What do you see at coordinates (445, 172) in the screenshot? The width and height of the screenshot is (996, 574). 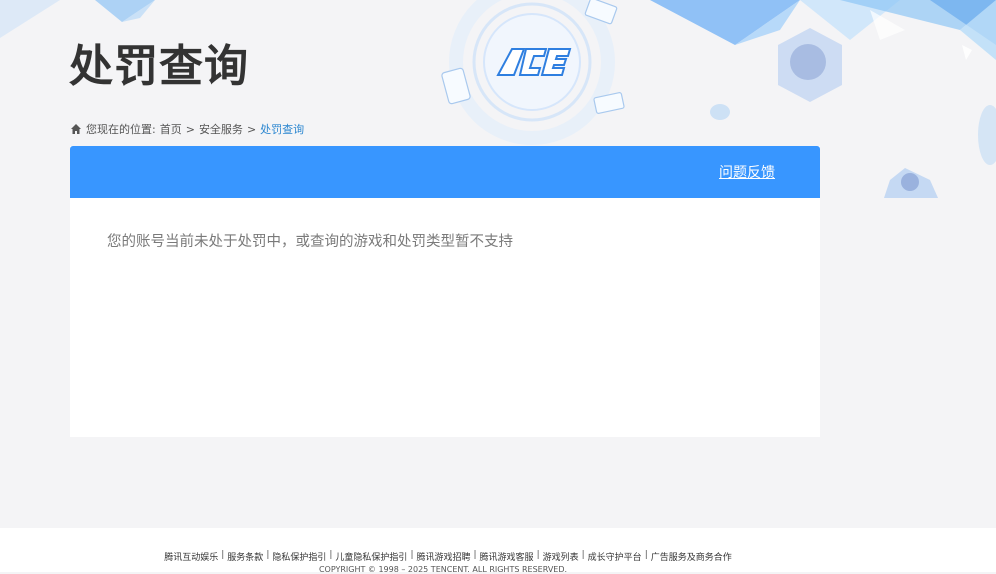 I see `panel-header: 问题反馈` at bounding box center [445, 172].